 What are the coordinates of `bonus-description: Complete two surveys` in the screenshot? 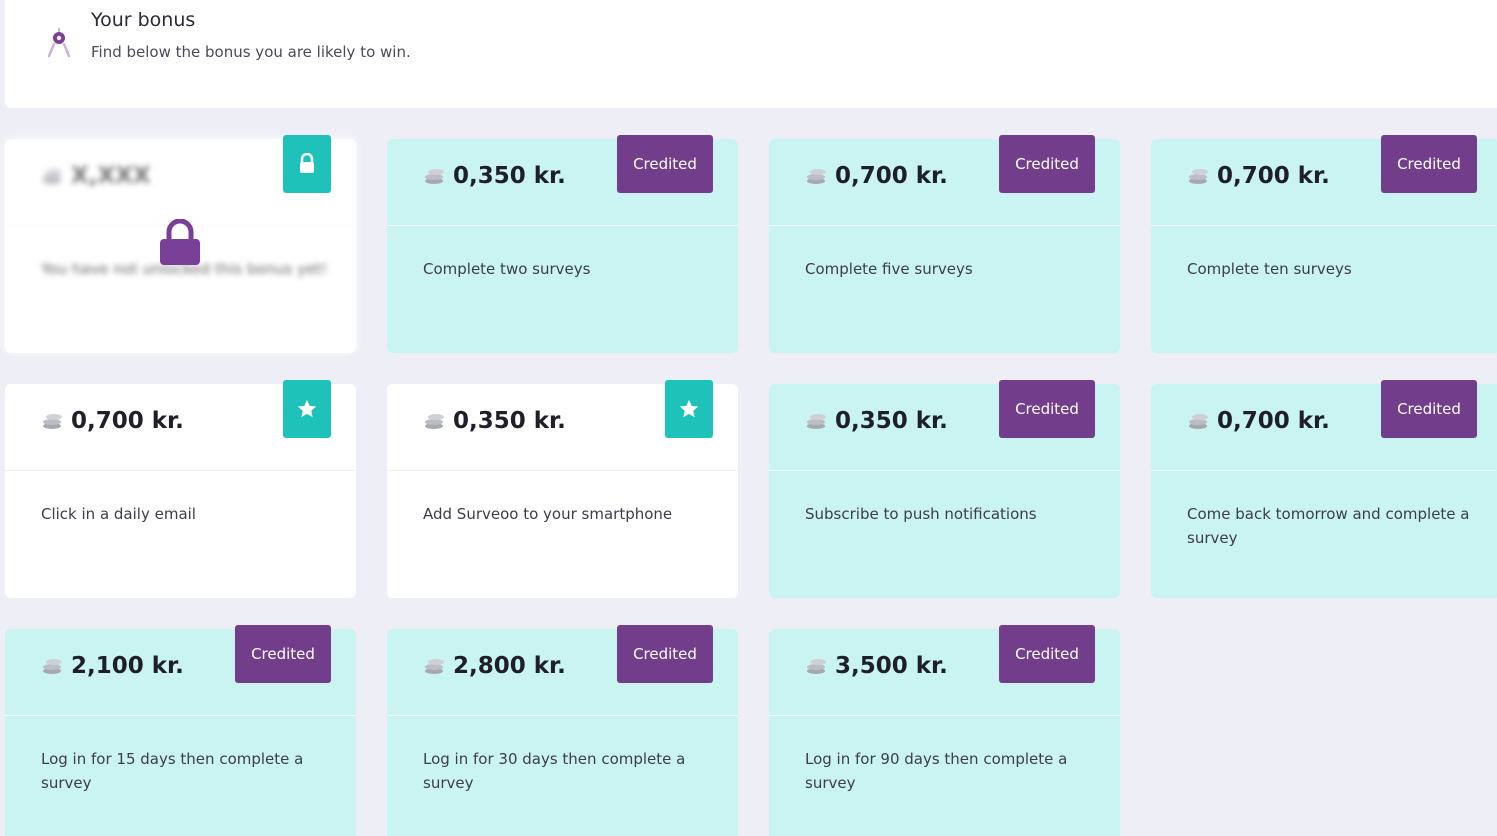 It's located at (507, 269).